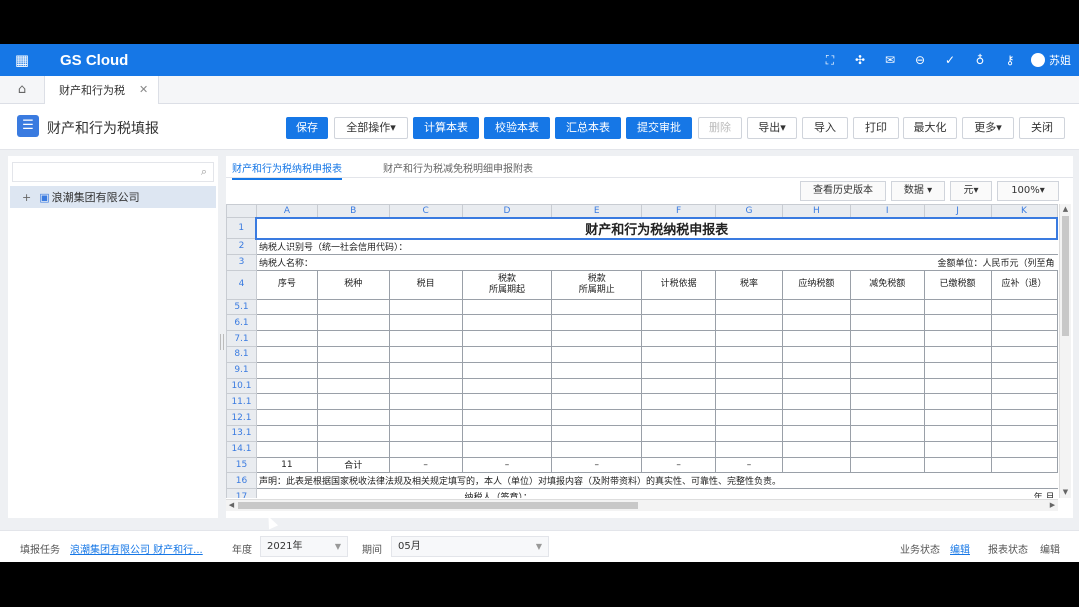 The width and height of the screenshot is (1079, 607). What do you see at coordinates (241, 338) in the screenshot?
I see `row-header: 7.1` at bounding box center [241, 338].